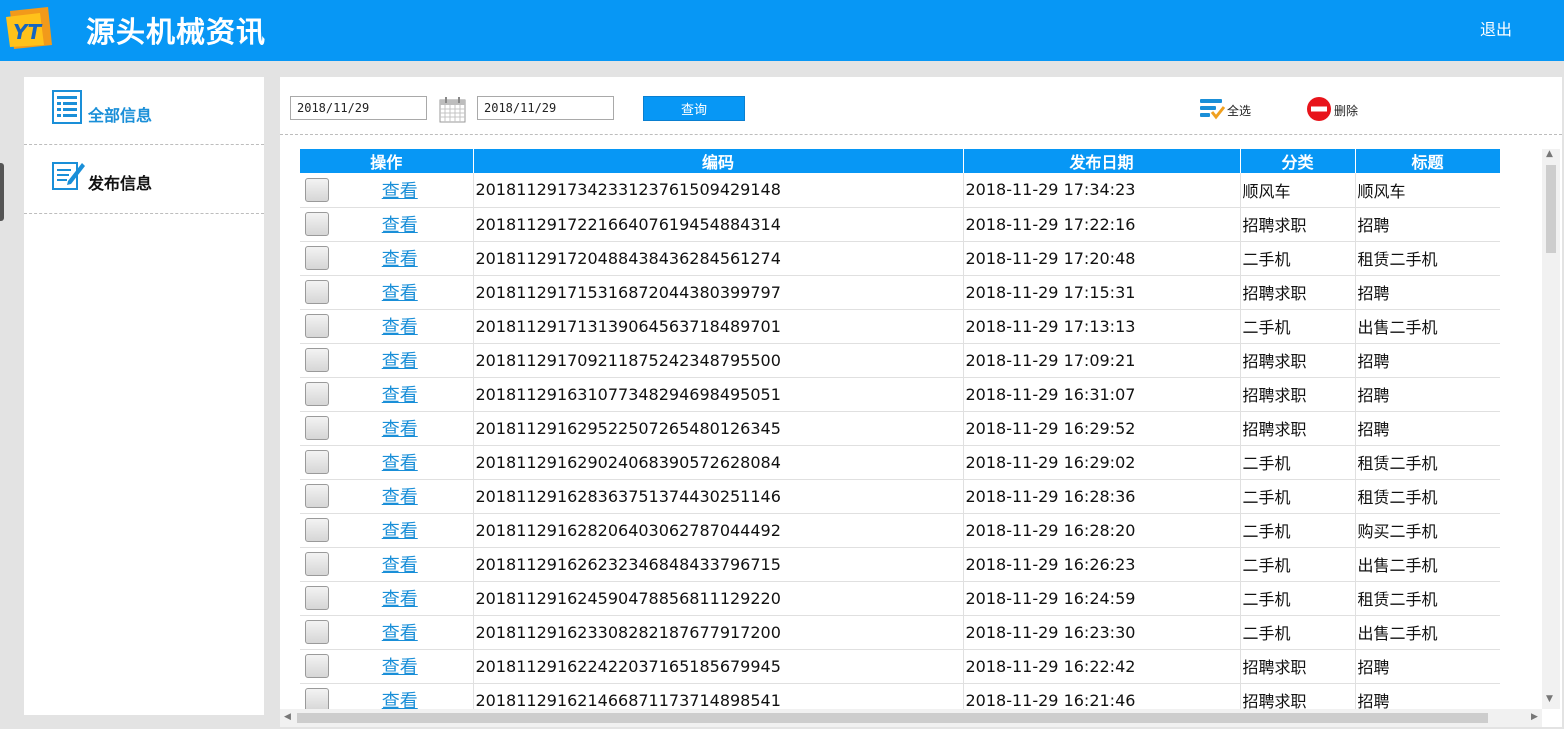 The height and width of the screenshot is (729, 1564). I want to click on app-header: YT 源头机械资讯 退出, so click(782, 30).